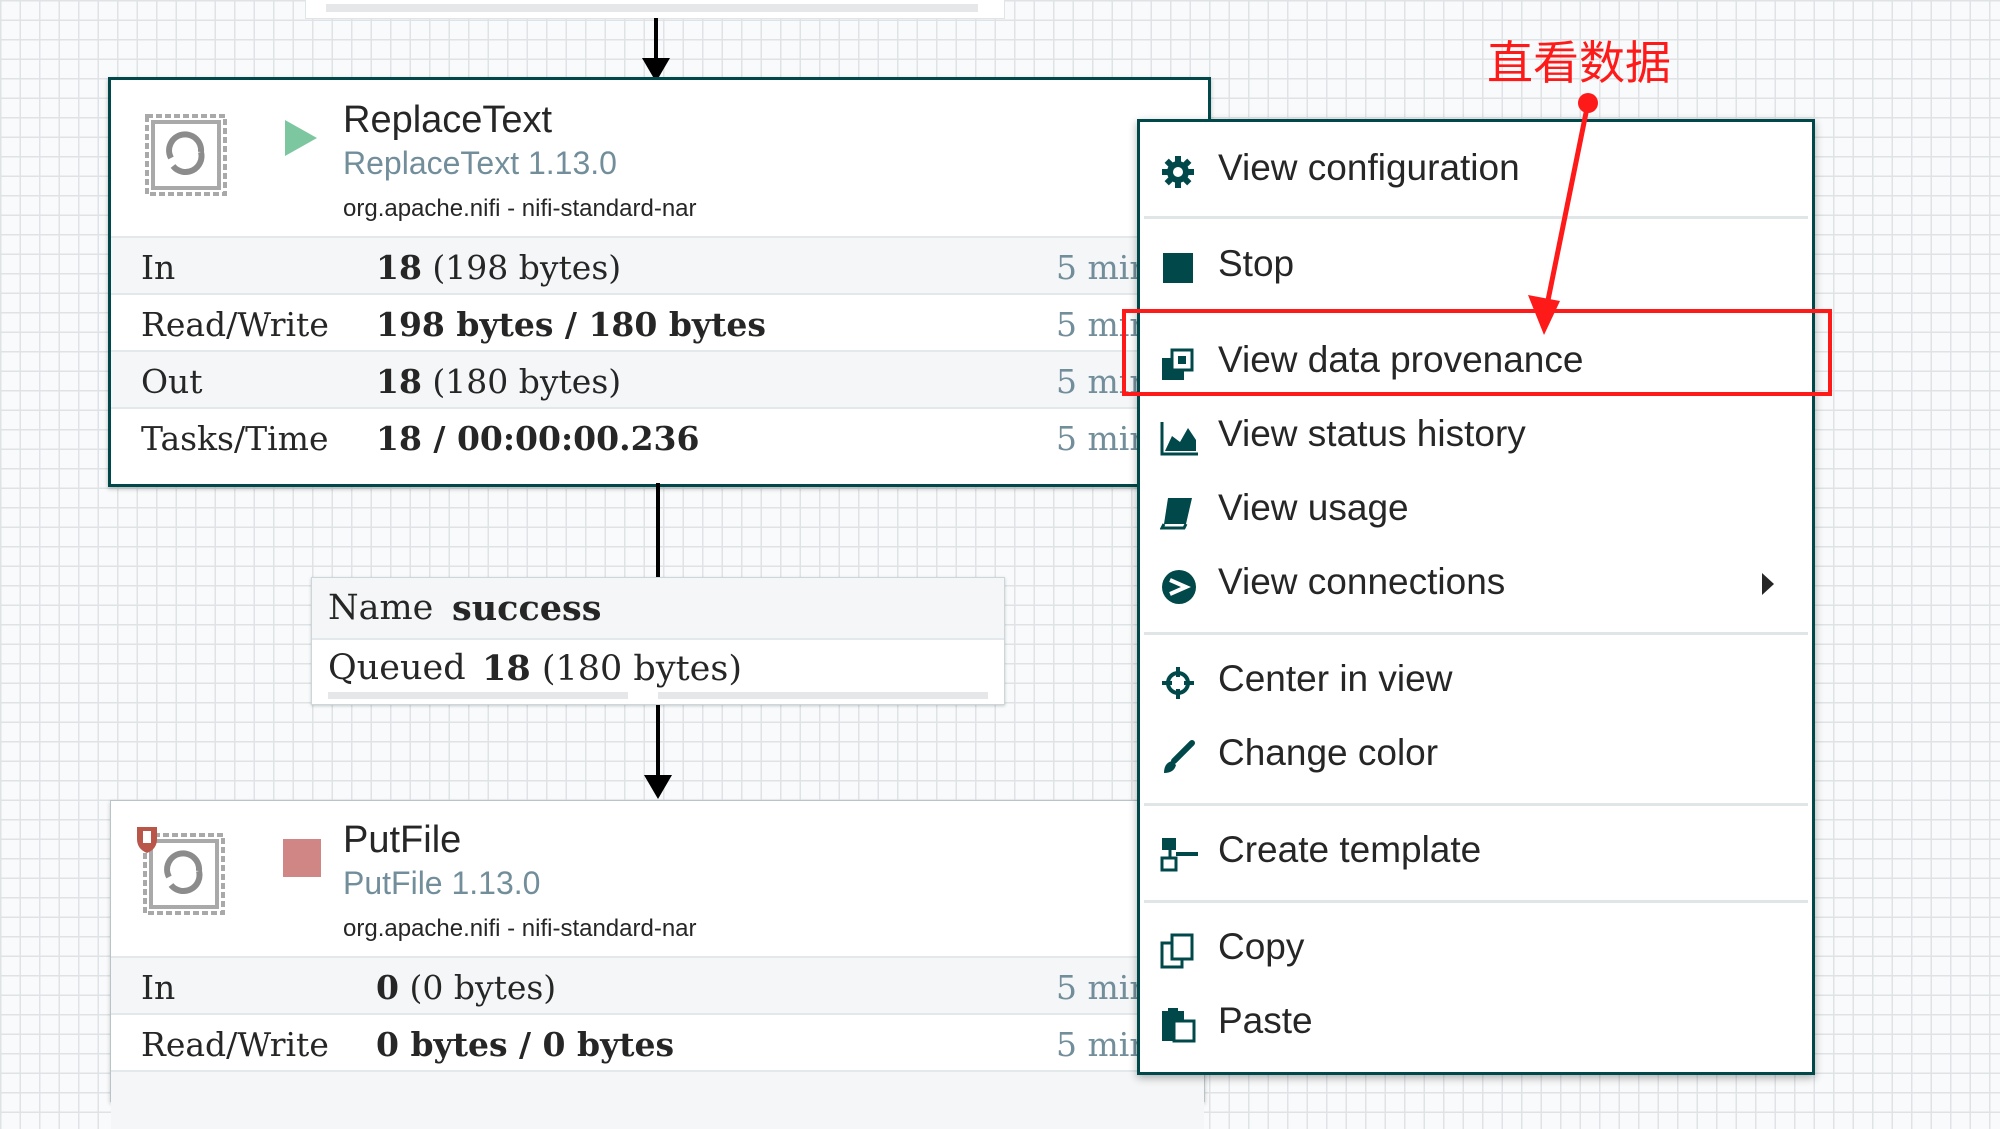 The height and width of the screenshot is (1129, 2000). Describe the element at coordinates (1179, 854) in the screenshot. I see `template-icon` at that location.